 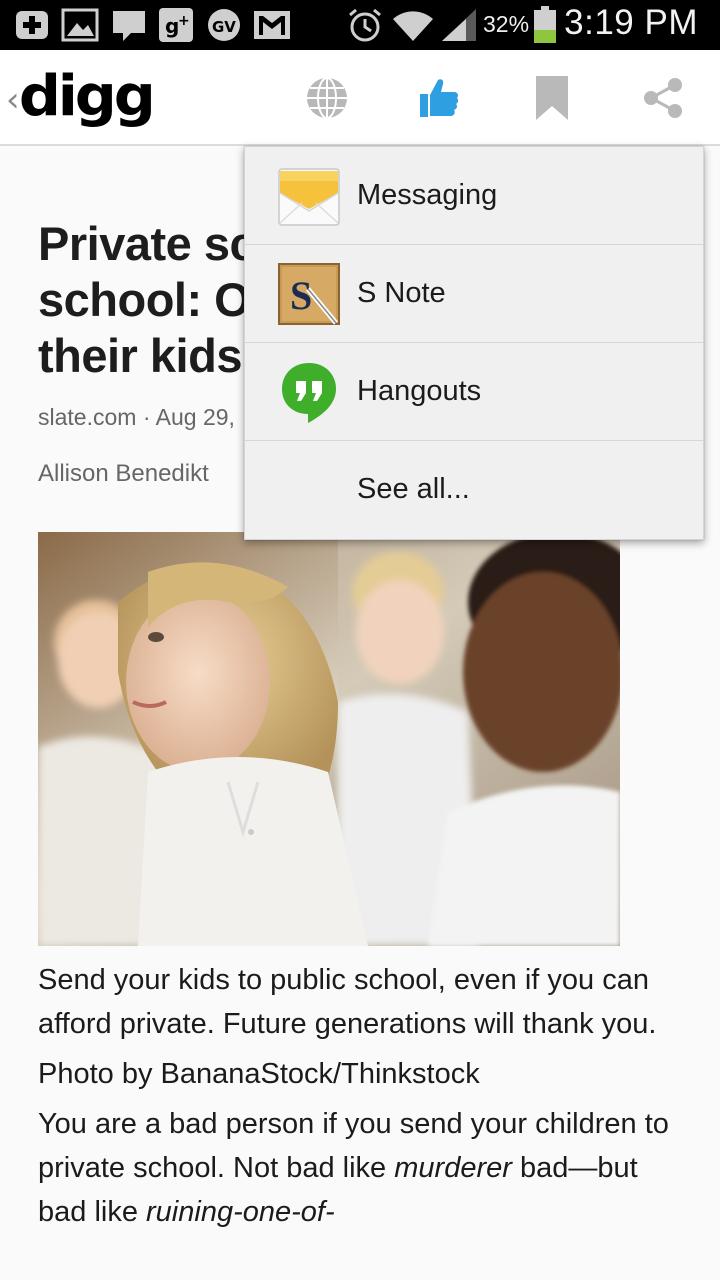 I want to click on digg-logo: digg, so click(x=87, y=96).